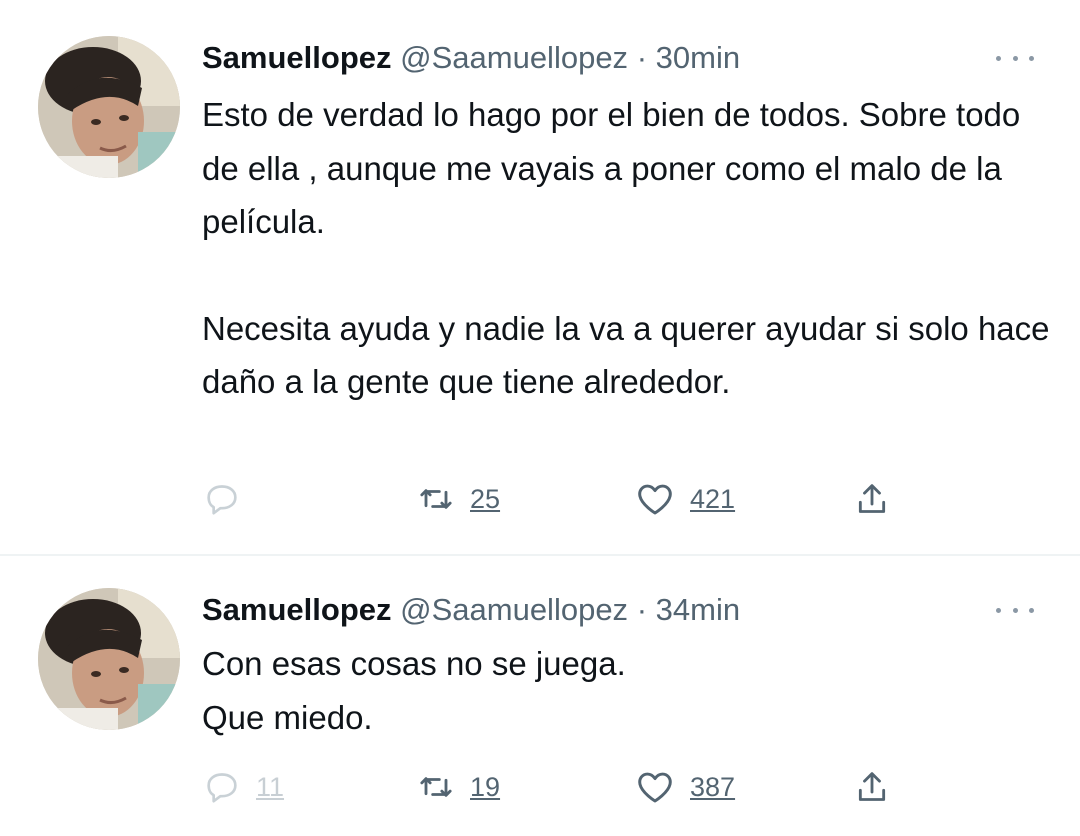 The width and height of the screenshot is (1080, 836). Describe the element at coordinates (713, 786) in the screenshot. I see `like-count: 387` at that location.